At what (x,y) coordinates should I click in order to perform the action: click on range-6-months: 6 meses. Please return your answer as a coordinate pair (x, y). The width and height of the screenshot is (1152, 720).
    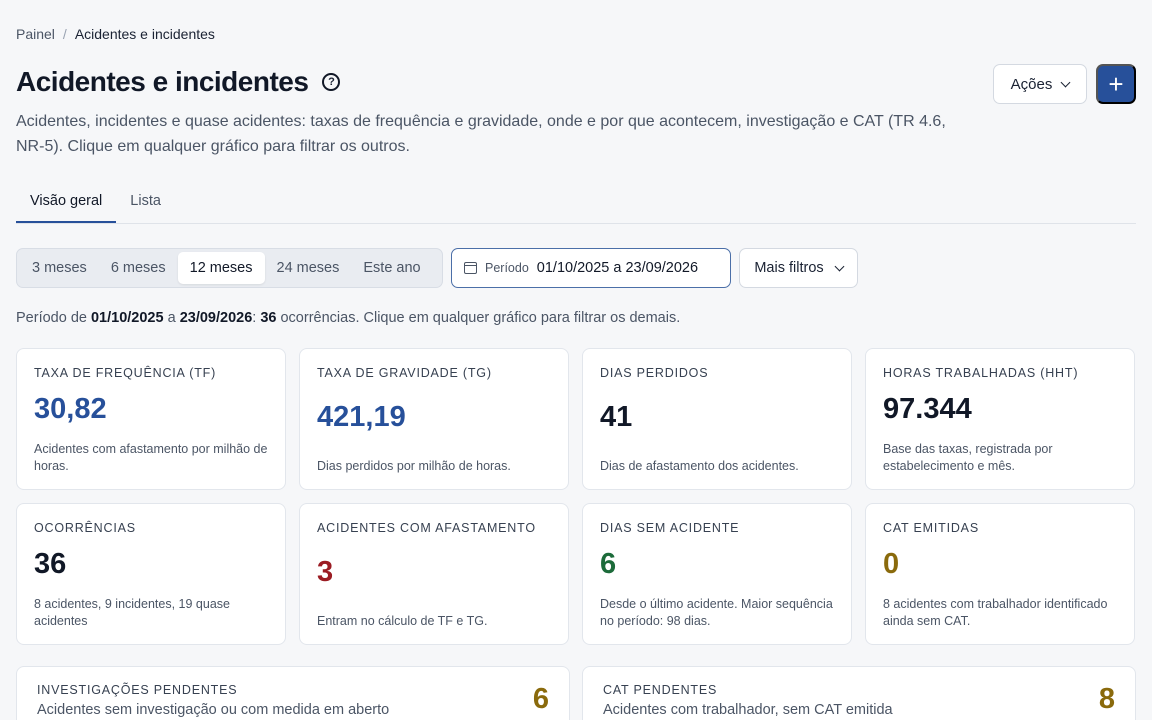
    Looking at the image, I should click on (138, 268).